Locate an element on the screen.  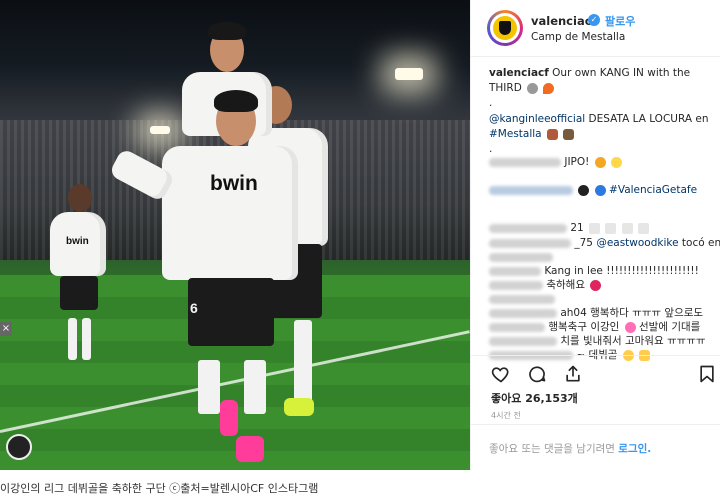
burst-icon is located at coordinates (600, 162).